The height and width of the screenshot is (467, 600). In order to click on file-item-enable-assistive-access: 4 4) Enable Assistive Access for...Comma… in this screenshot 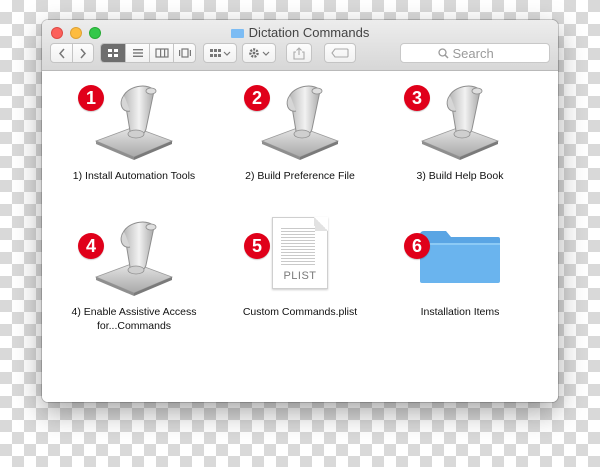, I will do `click(134, 275)`.